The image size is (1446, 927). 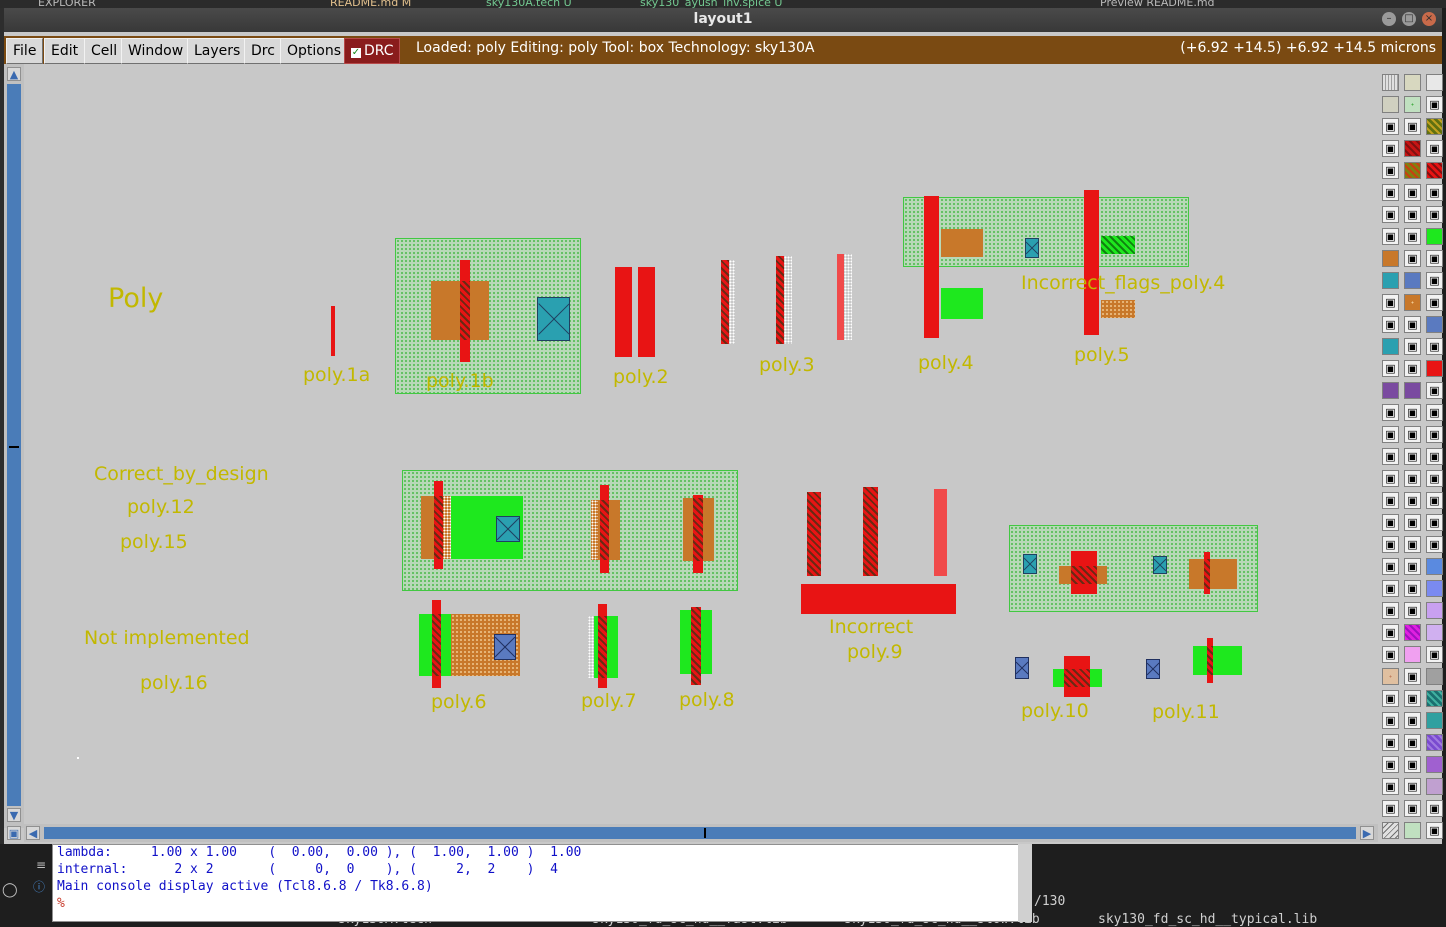 I want to click on scroll-down-icon: ▼, so click(x=14, y=815).